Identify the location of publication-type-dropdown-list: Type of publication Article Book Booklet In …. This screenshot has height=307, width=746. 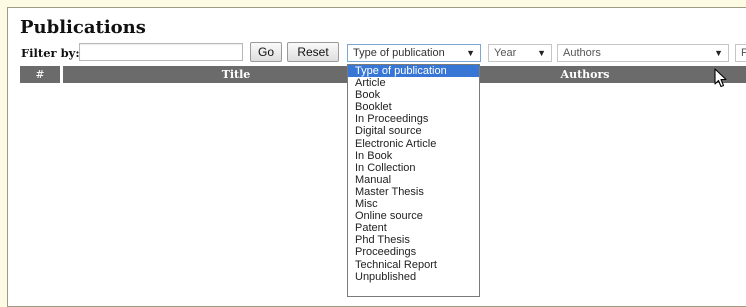
(413, 180).